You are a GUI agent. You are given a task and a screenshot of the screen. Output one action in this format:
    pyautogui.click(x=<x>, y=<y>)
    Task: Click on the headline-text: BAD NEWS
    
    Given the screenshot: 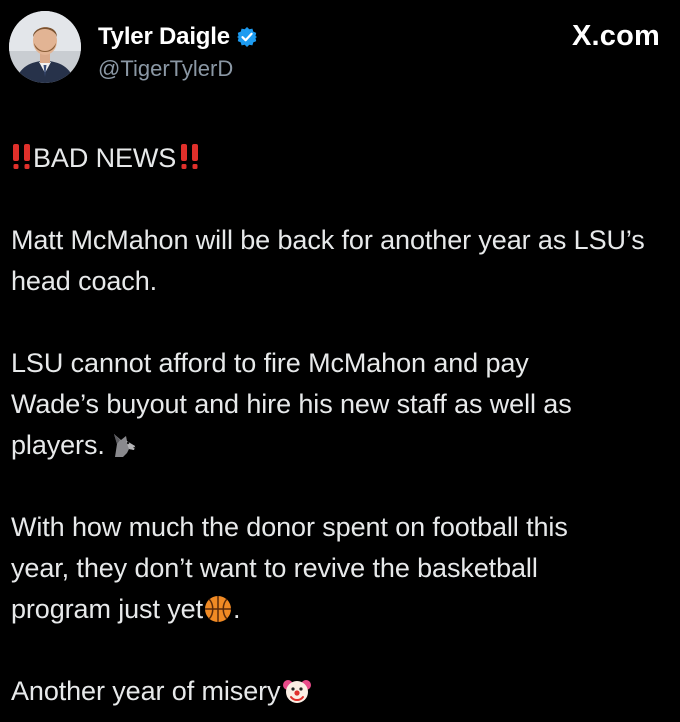 What is the action you would take?
    pyautogui.click(x=105, y=158)
    